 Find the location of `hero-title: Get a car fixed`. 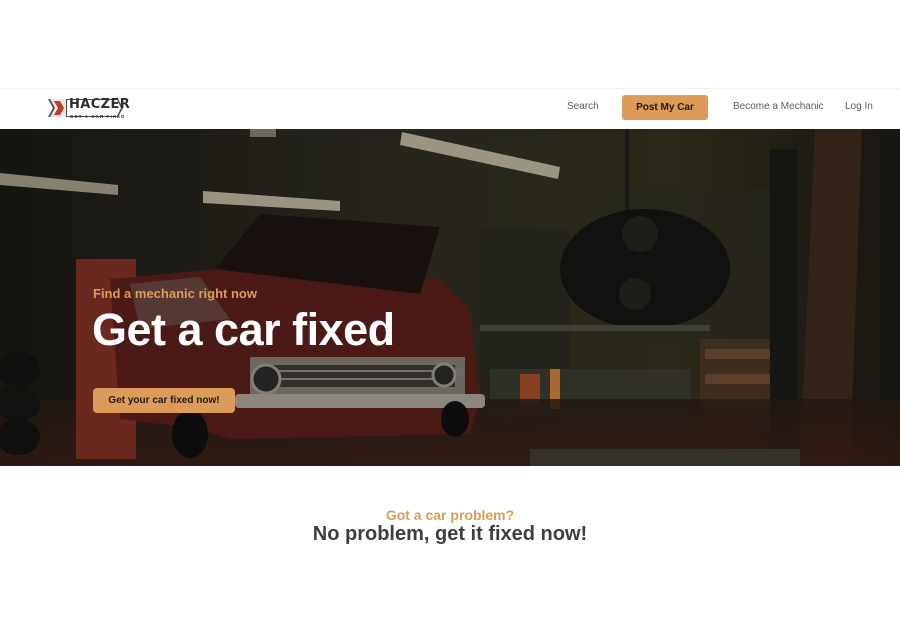

hero-title: Get a car fixed is located at coordinates (243, 329).